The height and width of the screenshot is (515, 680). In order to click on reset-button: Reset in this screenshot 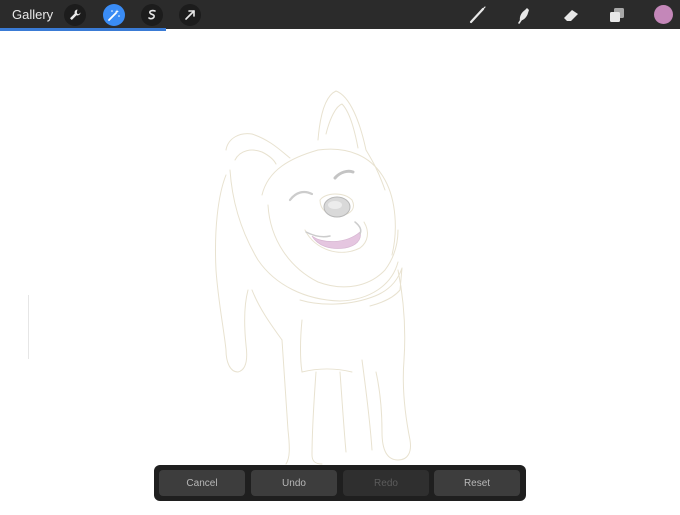, I will do `click(477, 483)`.